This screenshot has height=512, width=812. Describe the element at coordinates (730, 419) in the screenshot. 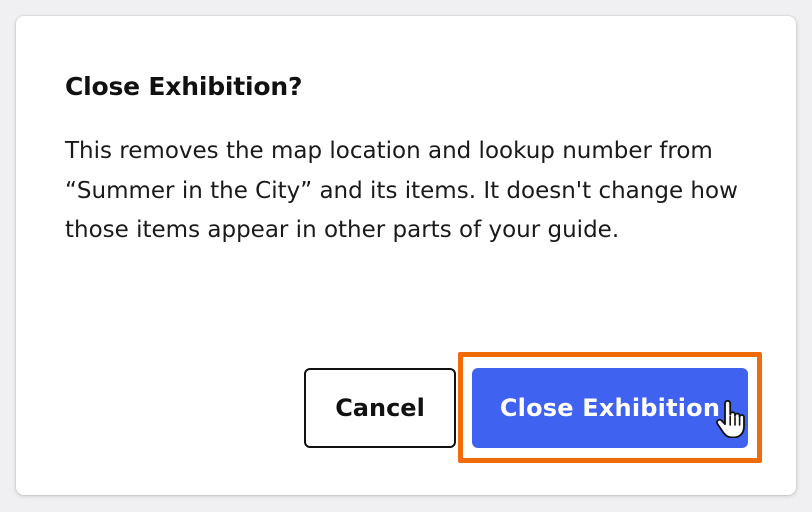

I see `hand-pointer-icon` at that location.